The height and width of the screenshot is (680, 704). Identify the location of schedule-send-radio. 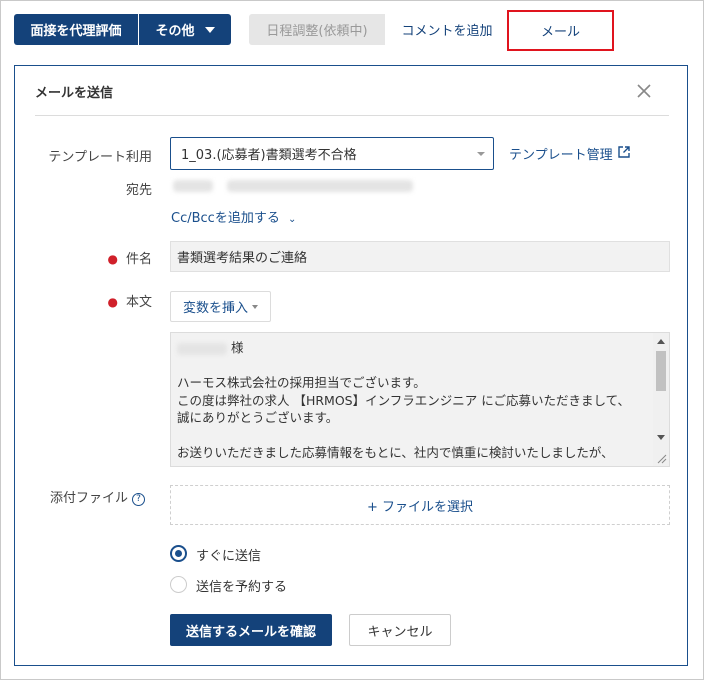
(178, 584).